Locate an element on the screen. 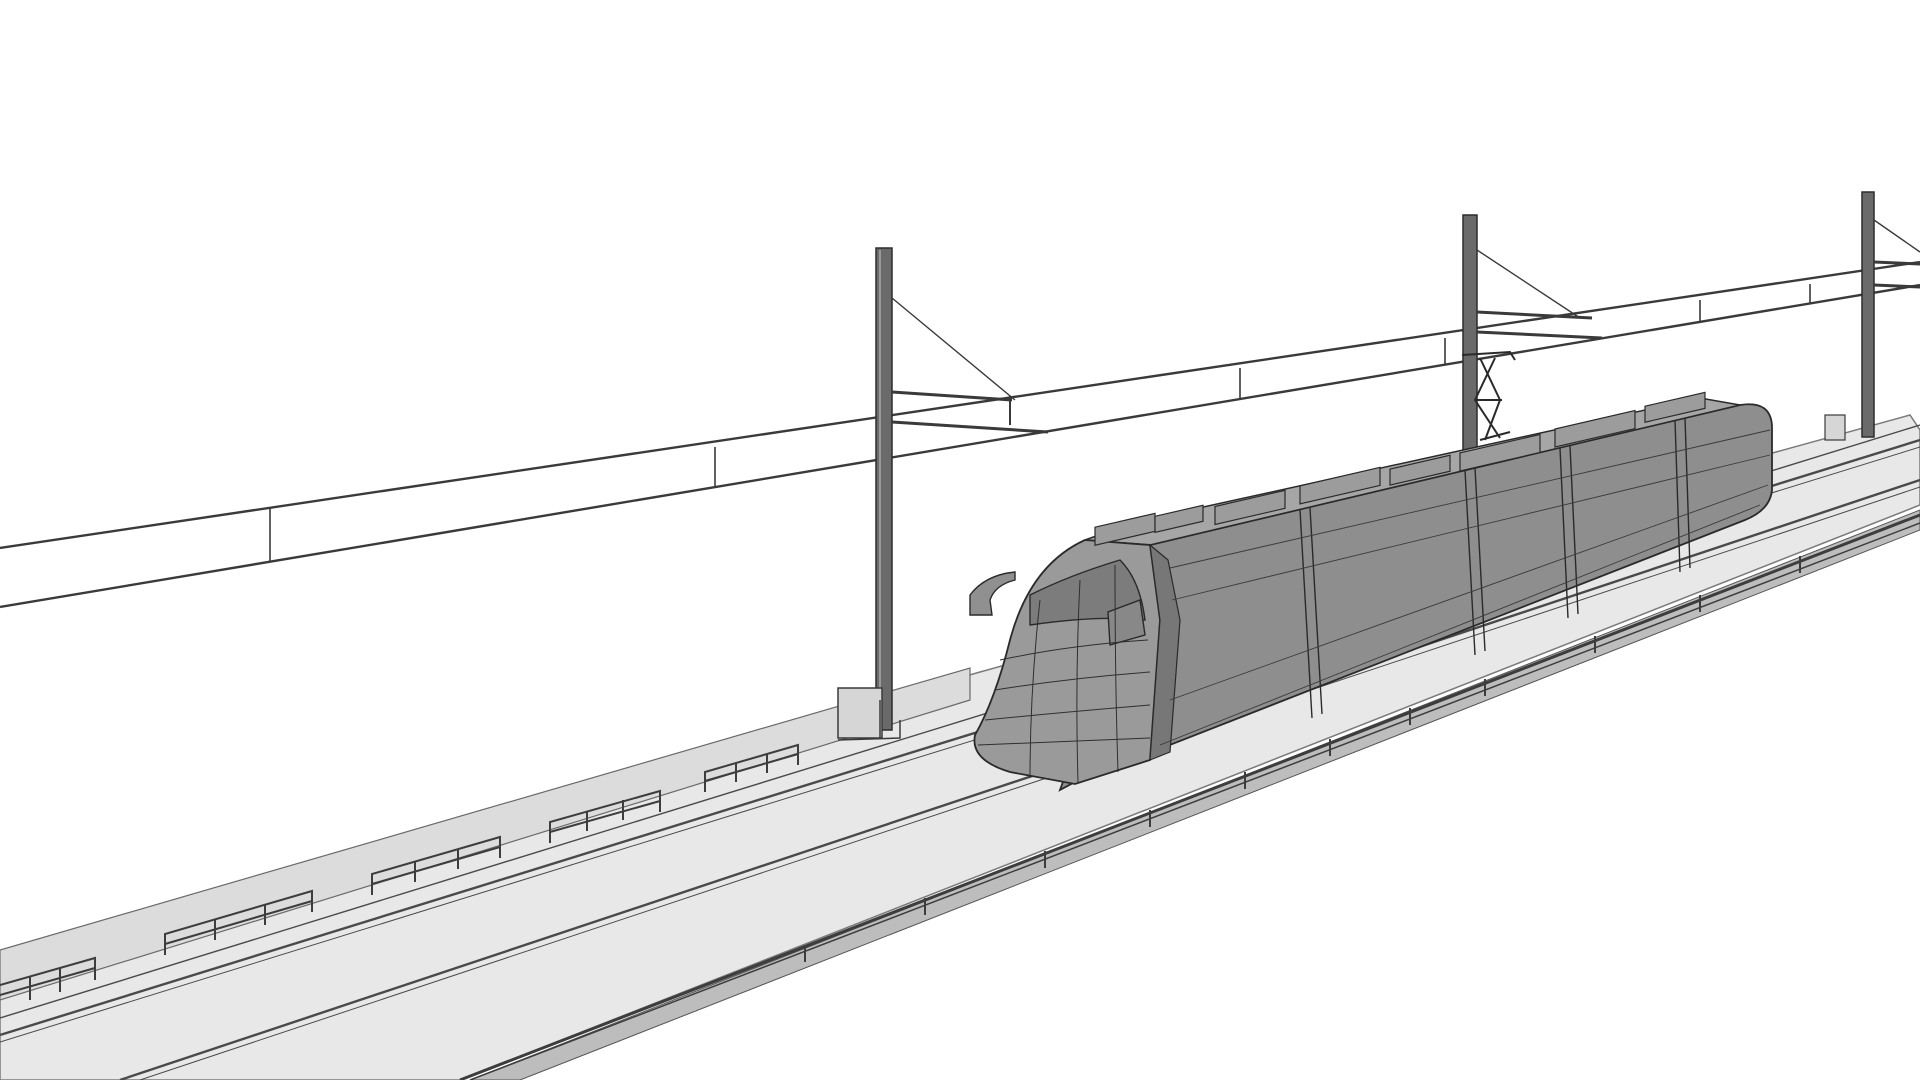 The height and width of the screenshot is (1080, 1920). registration-arm is located at coordinates (1896, 286).